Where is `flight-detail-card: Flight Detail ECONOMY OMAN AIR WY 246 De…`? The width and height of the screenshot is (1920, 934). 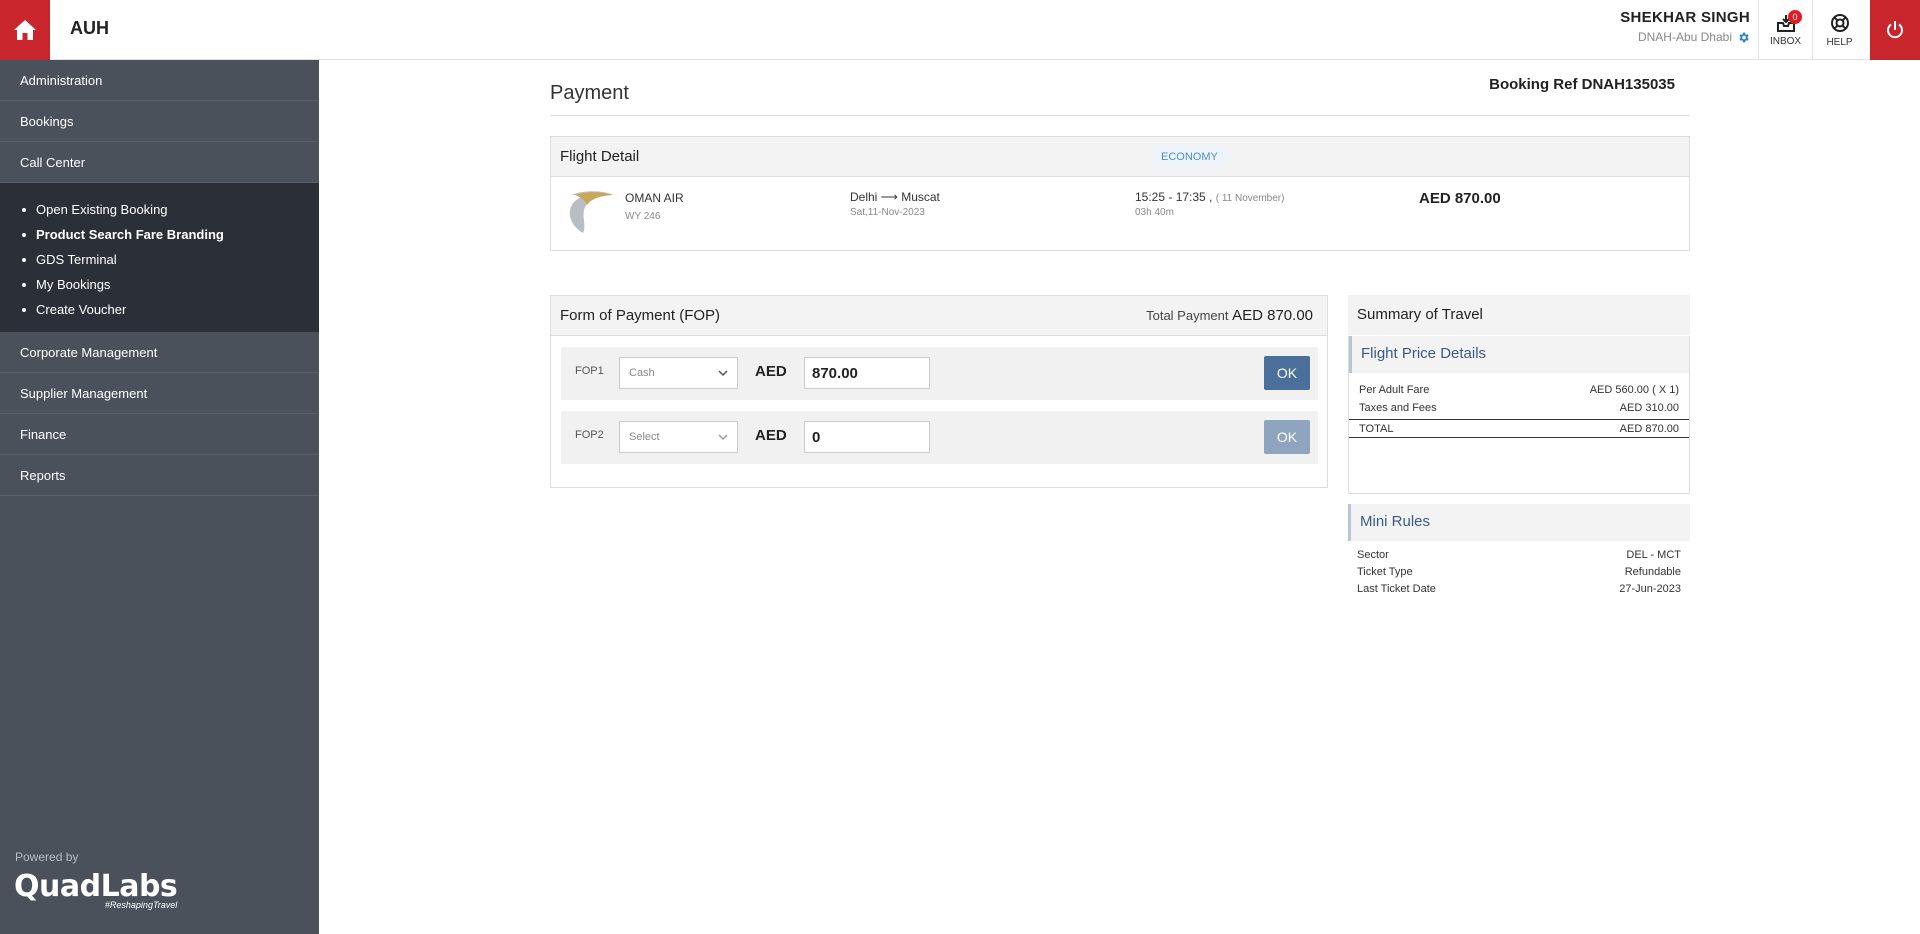
flight-detail-card: Flight Detail ECONOMY OMAN AIR WY 246 De… is located at coordinates (1120, 193).